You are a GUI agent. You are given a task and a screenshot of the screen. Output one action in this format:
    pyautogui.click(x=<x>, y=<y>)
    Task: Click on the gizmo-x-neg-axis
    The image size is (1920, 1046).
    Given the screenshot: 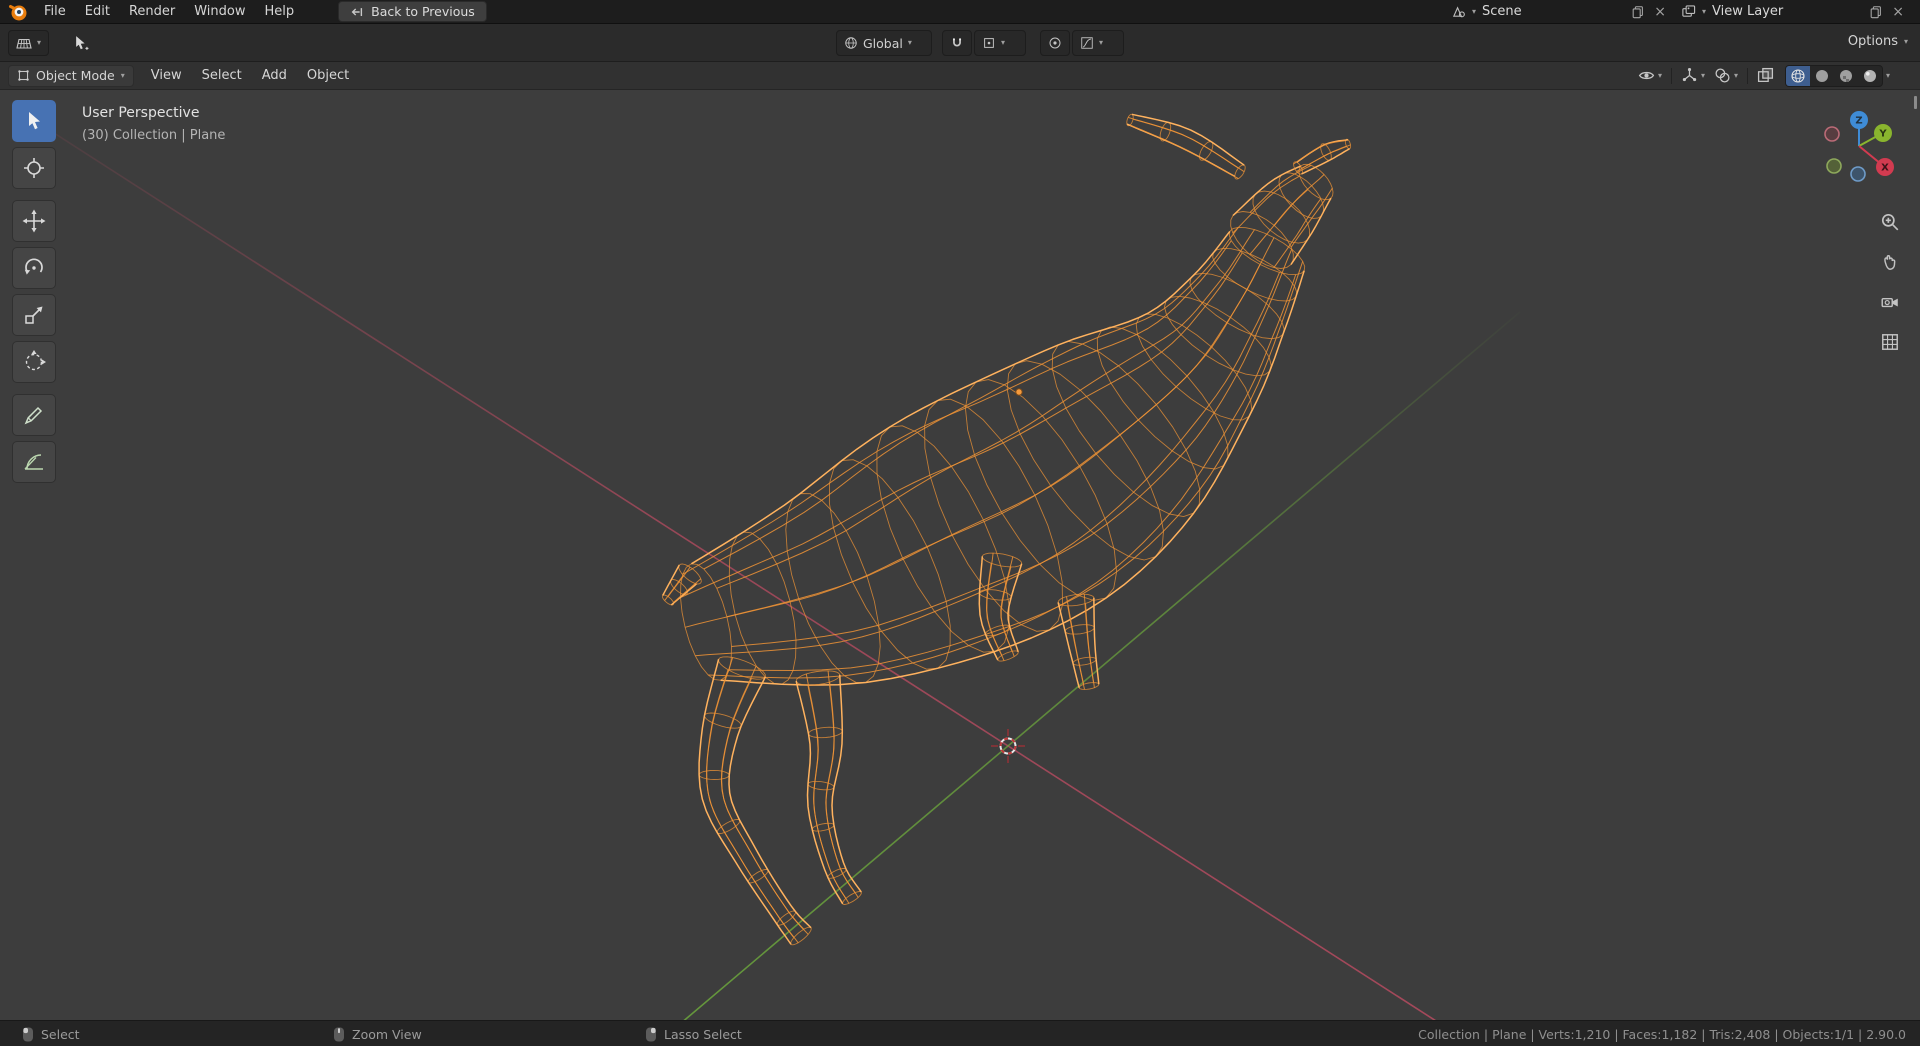 What is the action you would take?
    pyautogui.click(x=1832, y=134)
    